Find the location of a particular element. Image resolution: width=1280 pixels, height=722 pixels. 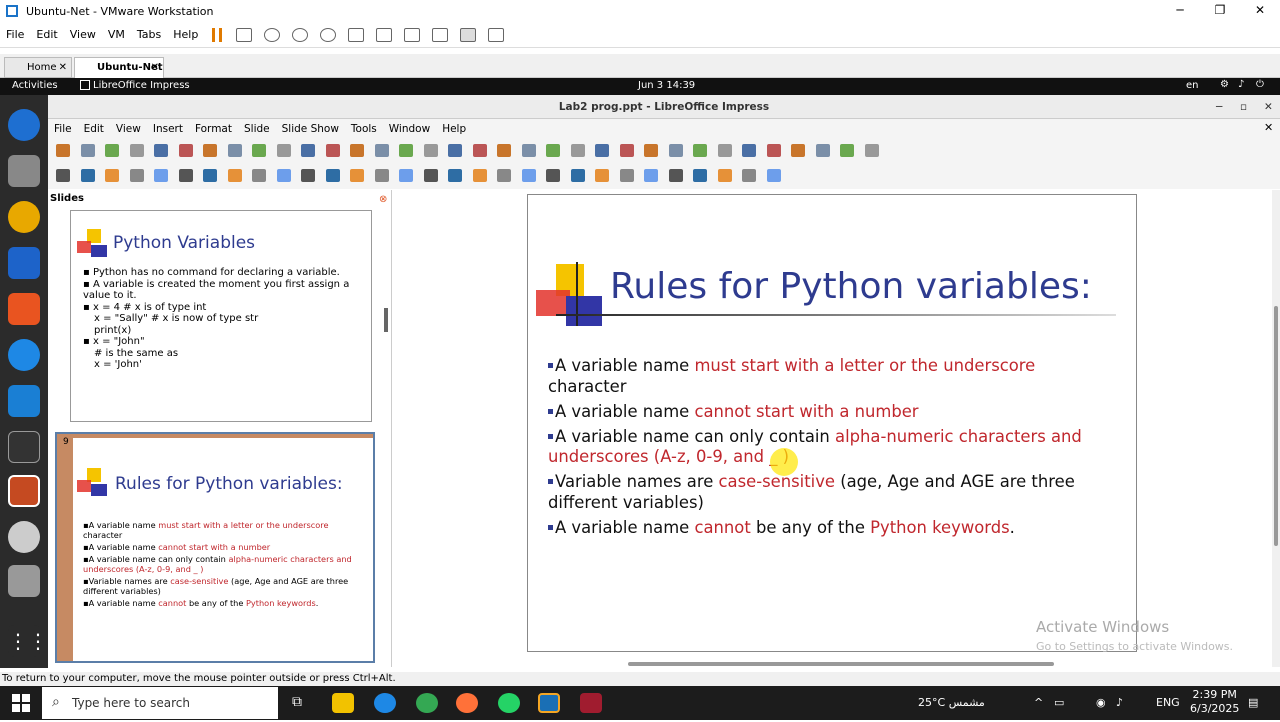

weather: 25°C مشمس is located at coordinates (951, 703).